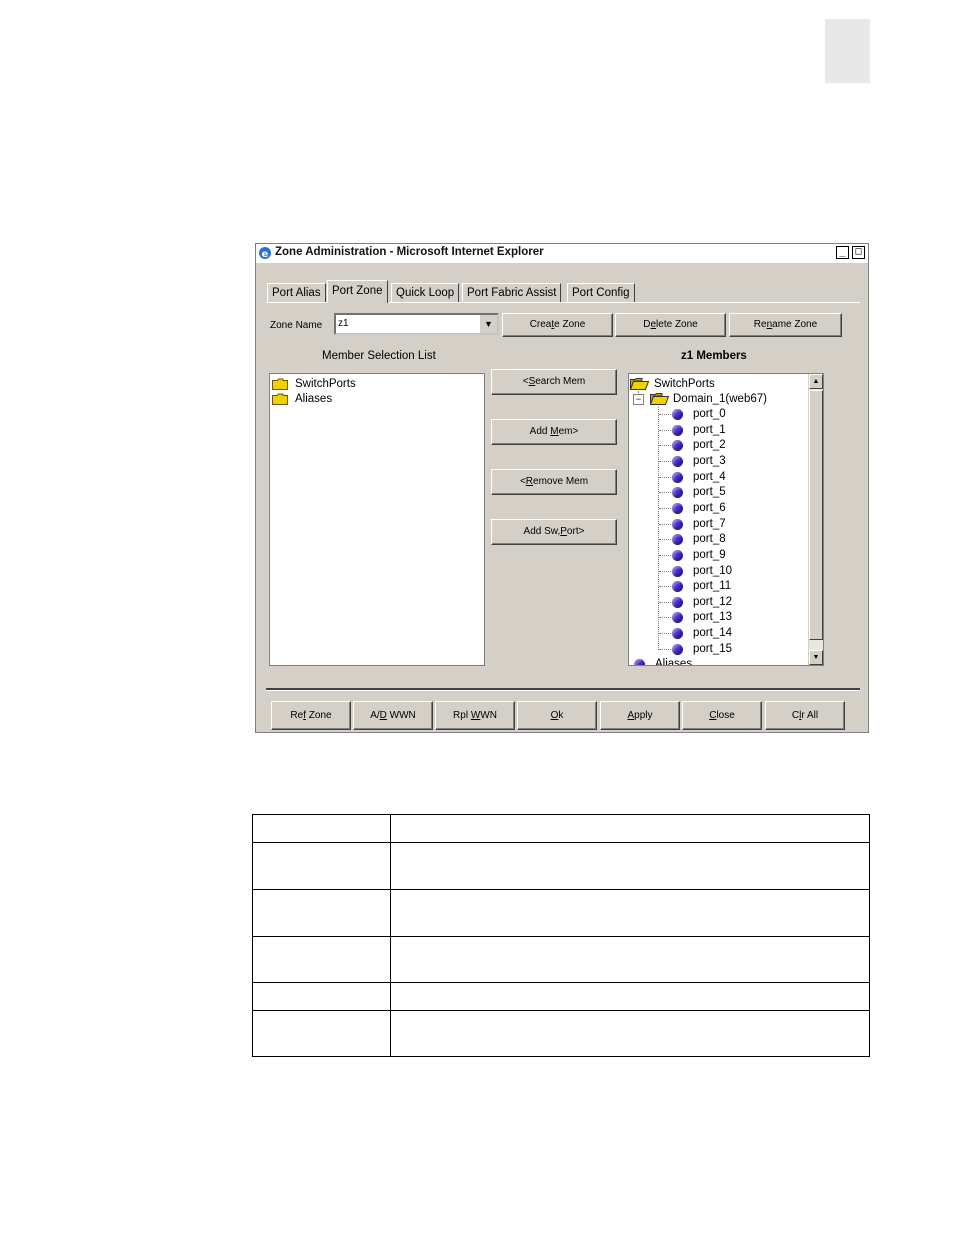 The width and height of the screenshot is (954, 1235). What do you see at coordinates (712, 586) in the screenshot?
I see `port-label: port_11` at bounding box center [712, 586].